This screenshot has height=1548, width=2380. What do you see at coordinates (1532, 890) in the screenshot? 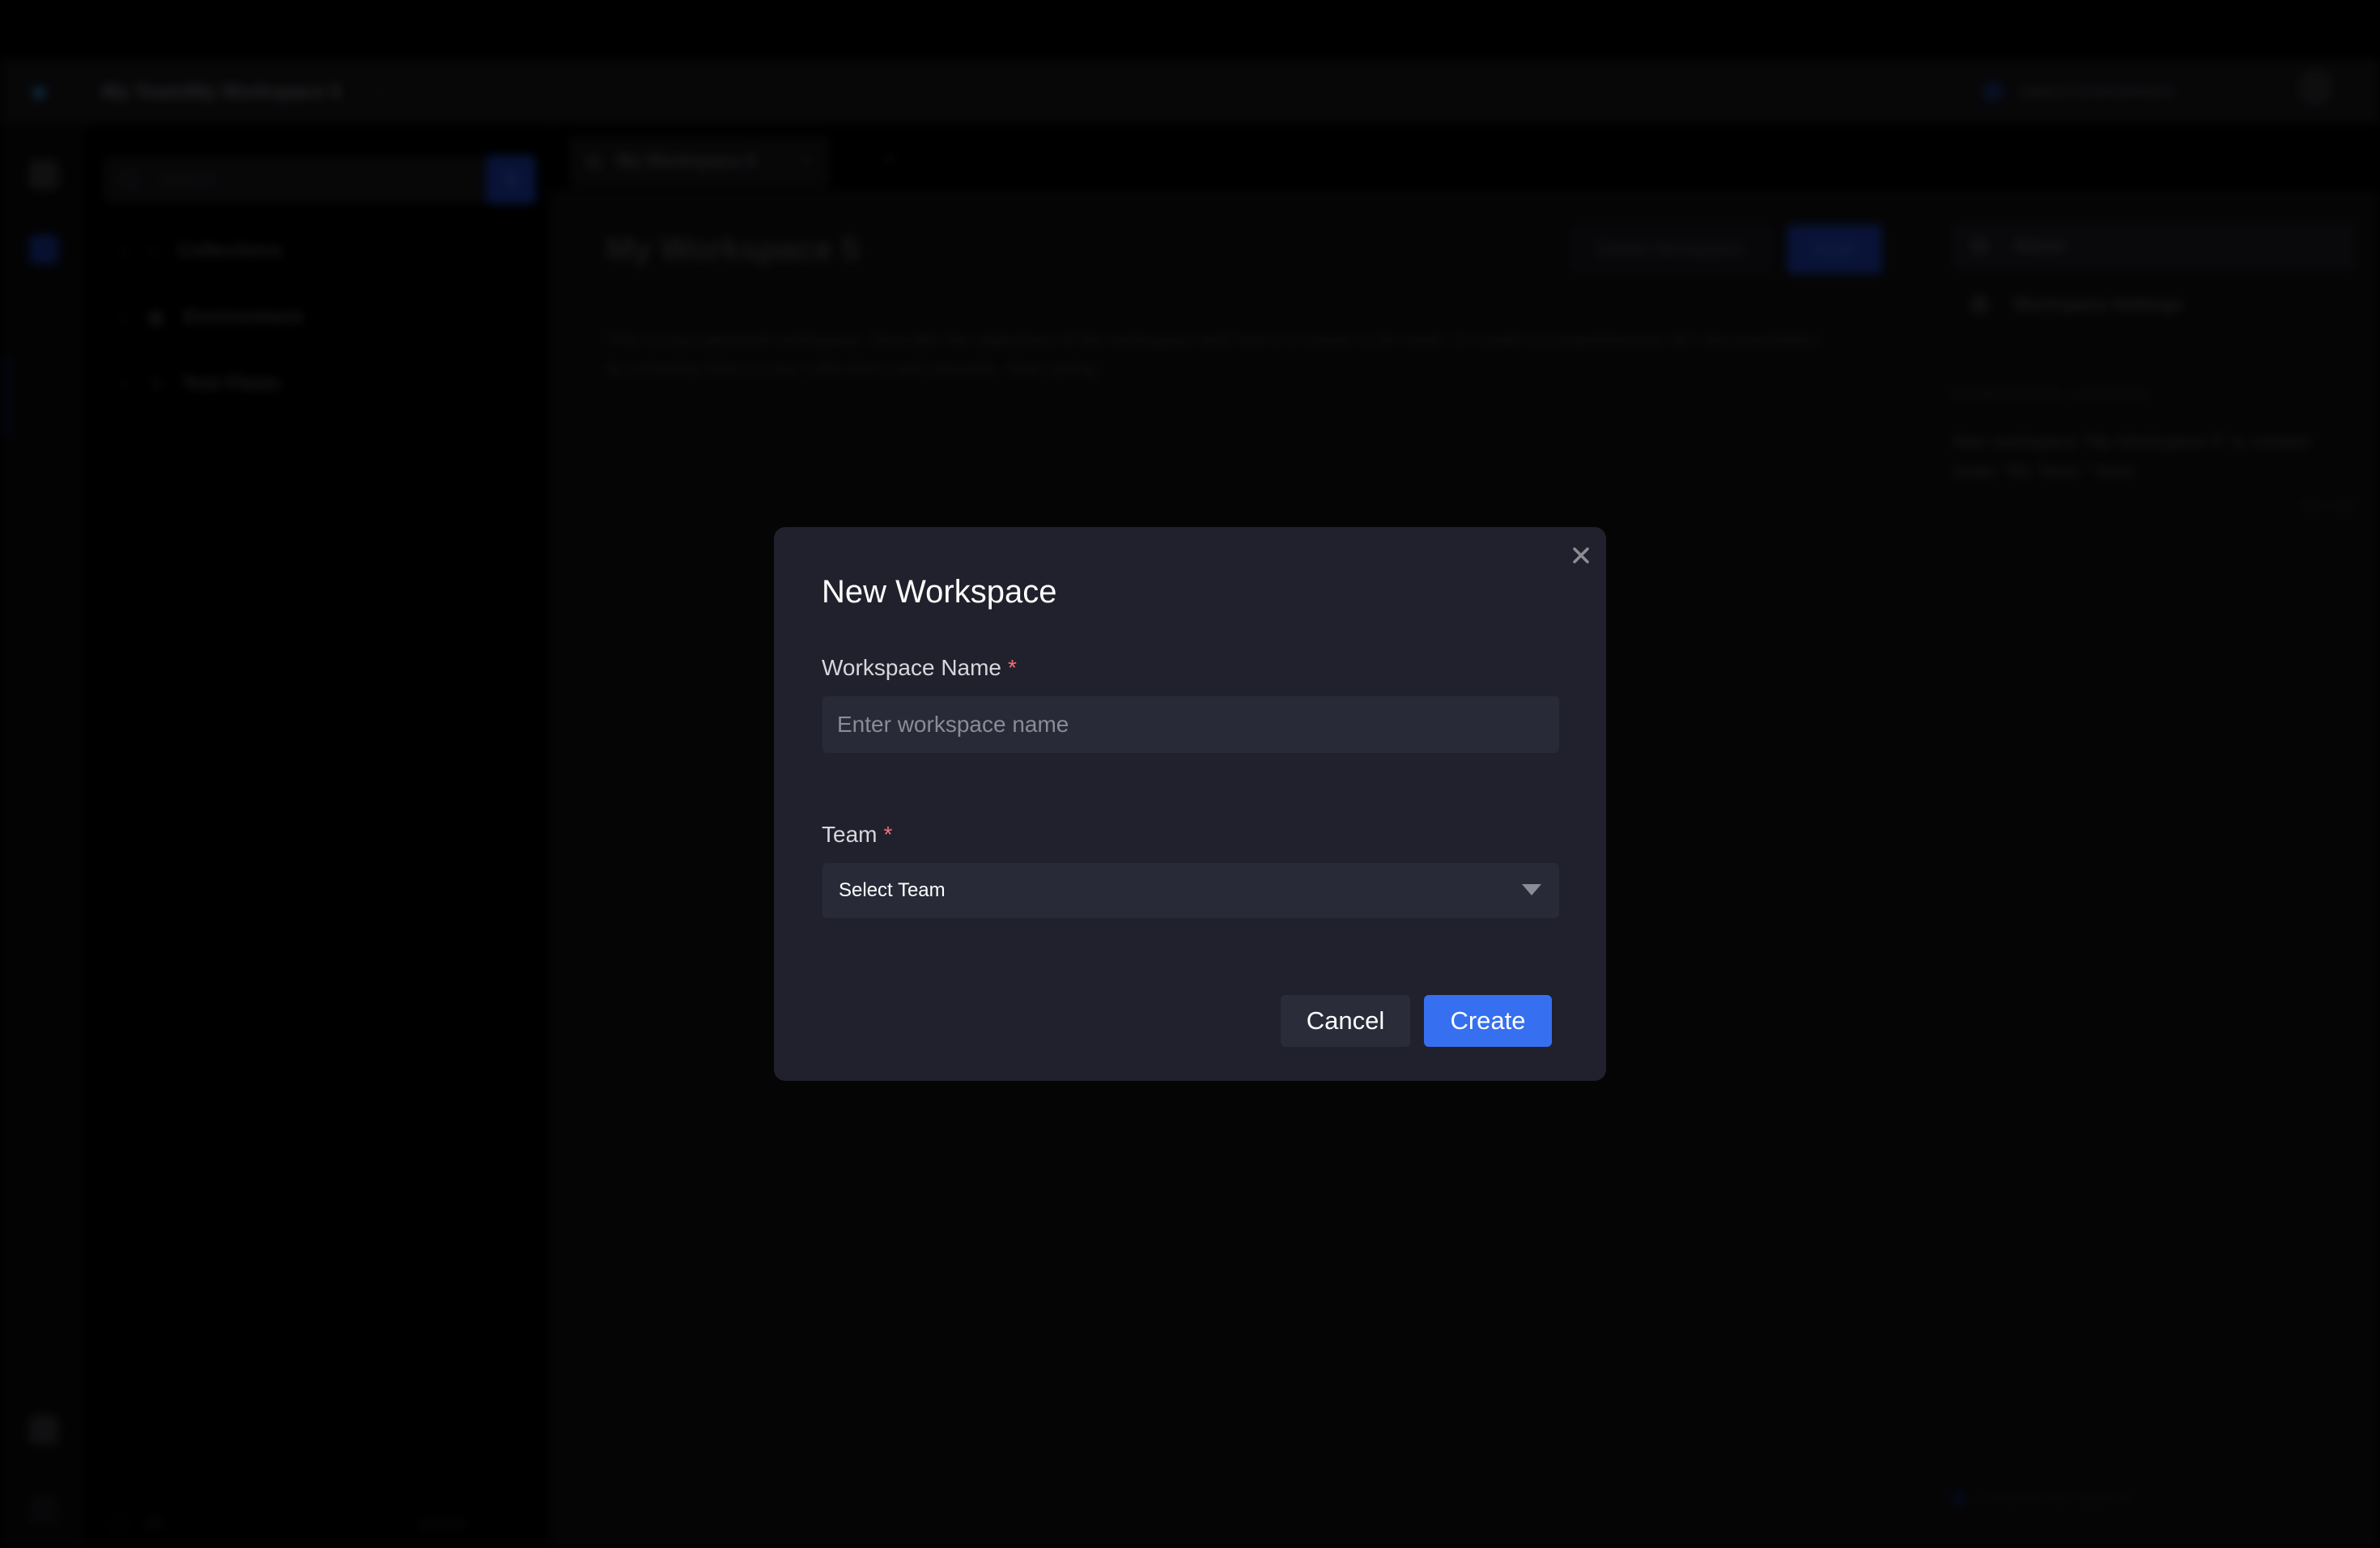
I see `caret-down-icon` at bounding box center [1532, 890].